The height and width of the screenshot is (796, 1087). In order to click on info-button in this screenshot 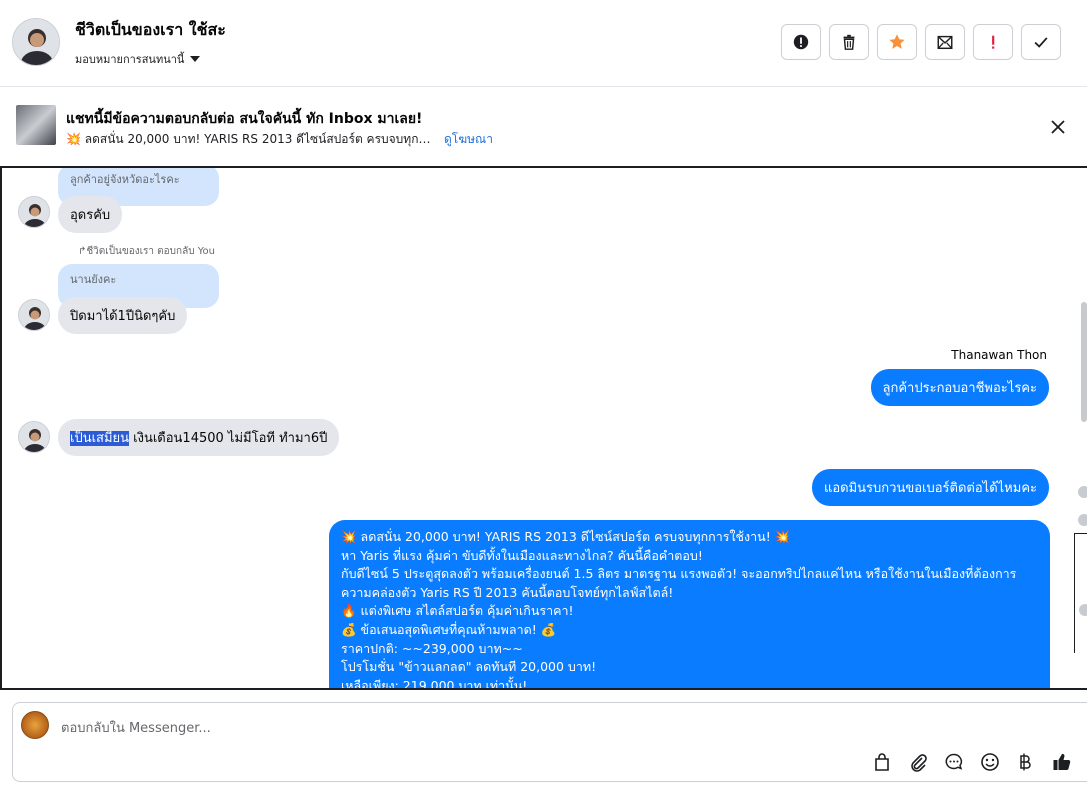, I will do `click(801, 42)`.